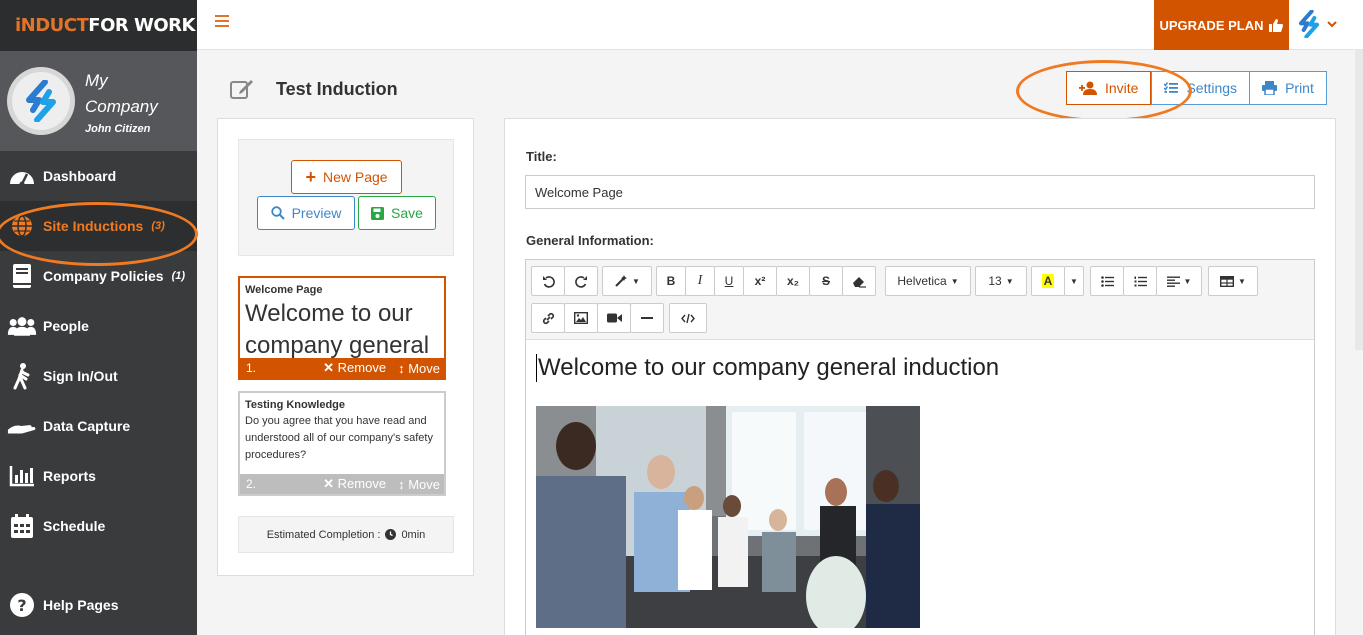 The height and width of the screenshot is (635, 1363). What do you see at coordinates (98, 326) in the screenshot?
I see `sidebar-item-people: People` at bounding box center [98, 326].